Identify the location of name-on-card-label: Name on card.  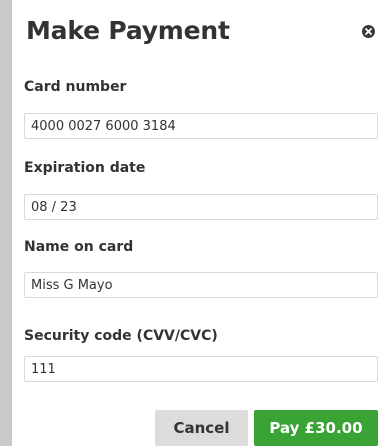
(79, 247).